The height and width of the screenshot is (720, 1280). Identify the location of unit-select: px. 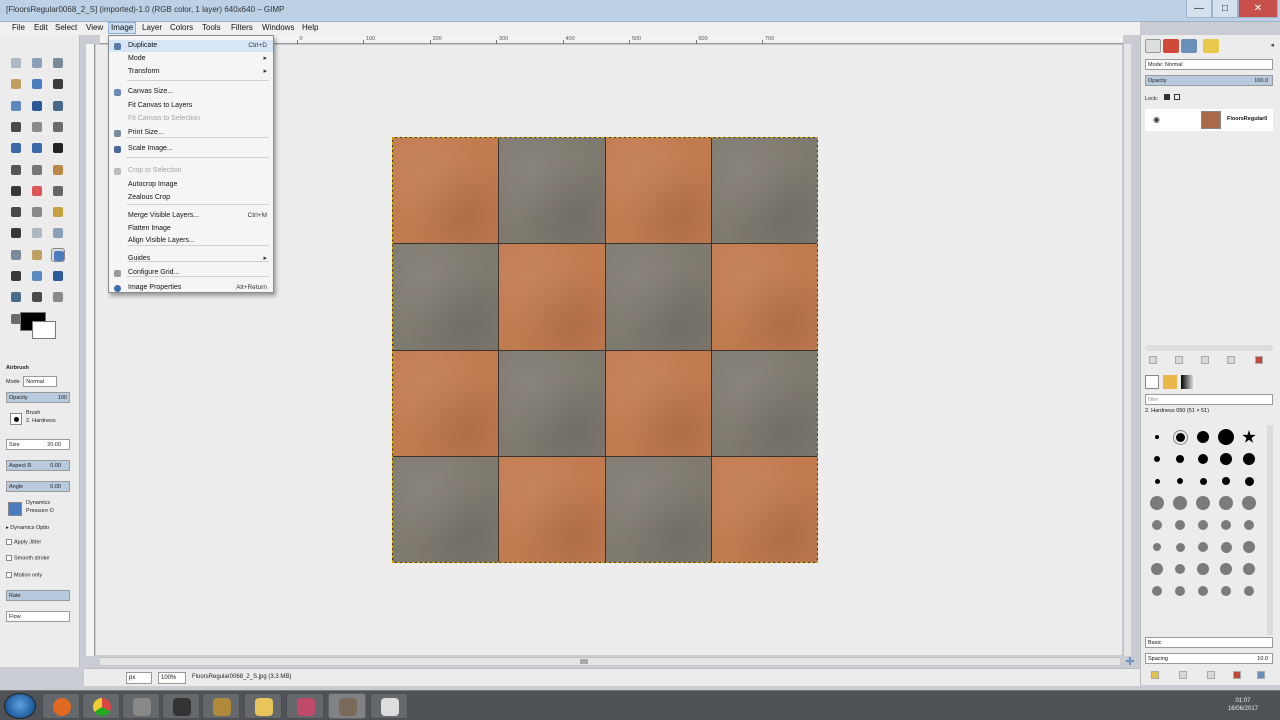
(139, 678).